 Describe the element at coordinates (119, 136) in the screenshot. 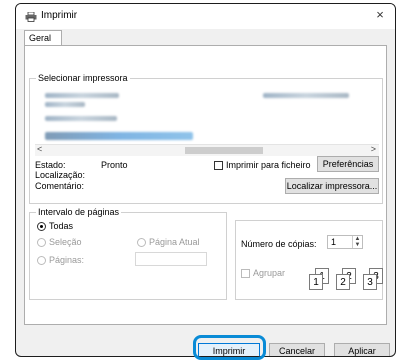

I see `printer-item-selected` at that location.